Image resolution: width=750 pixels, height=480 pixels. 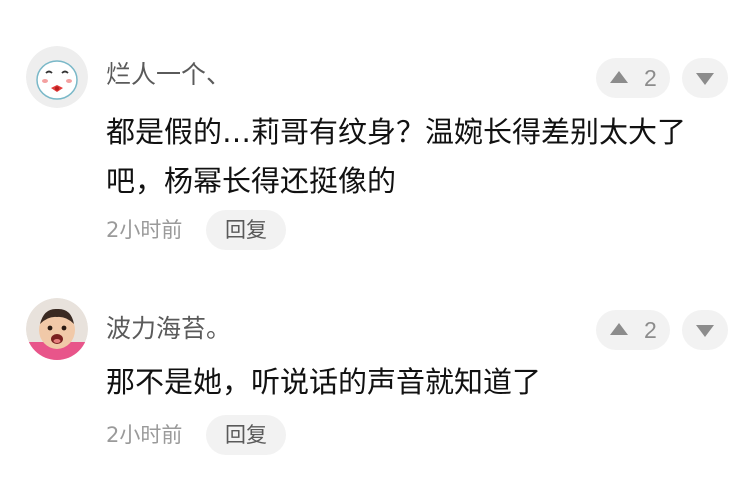 I want to click on baby-photo-avatar, so click(x=57, y=329).